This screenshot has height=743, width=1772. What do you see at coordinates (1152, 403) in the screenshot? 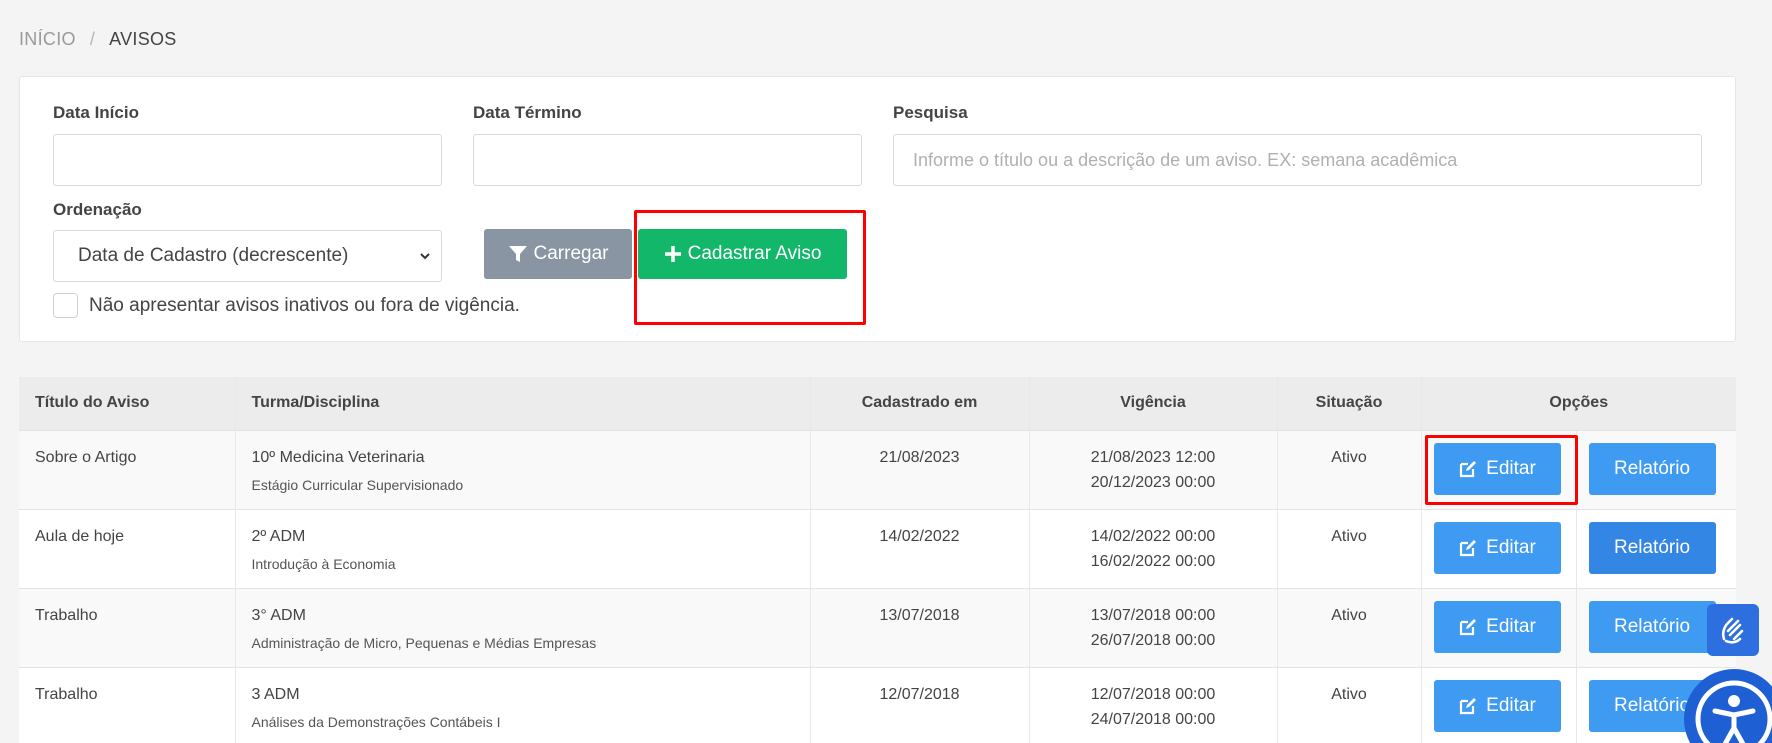
I see `column-header-validity: Vigência` at bounding box center [1152, 403].